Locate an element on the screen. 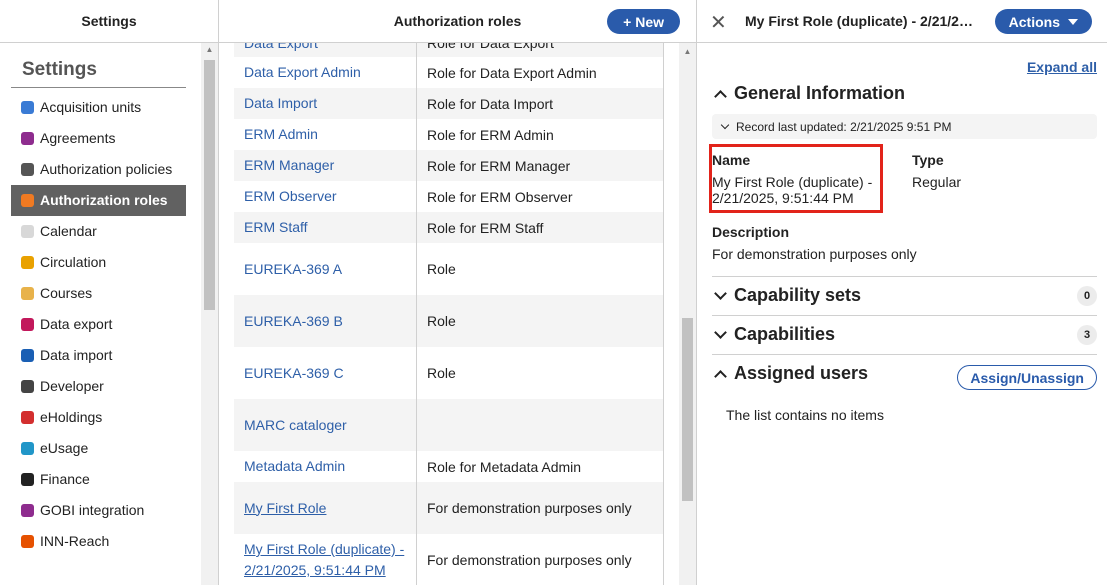  sidebar-item: Circulation is located at coordinates (98, 262).